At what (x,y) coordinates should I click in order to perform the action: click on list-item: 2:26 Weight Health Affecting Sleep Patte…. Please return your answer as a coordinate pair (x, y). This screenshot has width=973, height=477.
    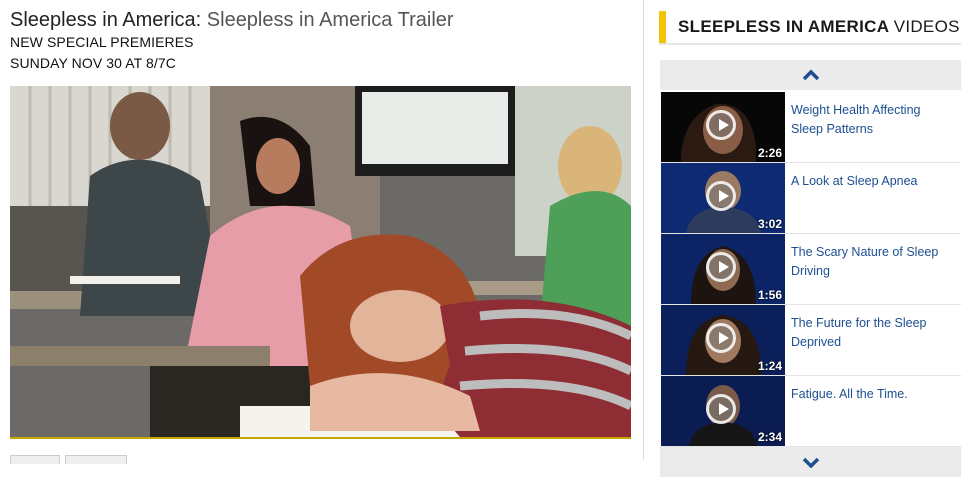
    Looking at the image, I should click on (810, 127).